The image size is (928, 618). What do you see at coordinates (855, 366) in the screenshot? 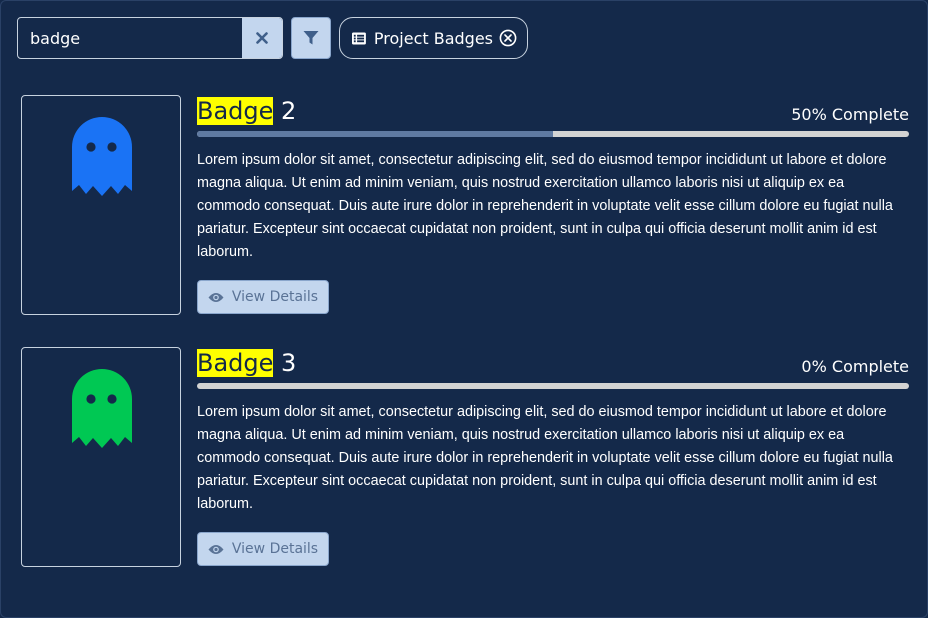
I see `progress-label: 0% Complete` at bounding box center [855, 366].